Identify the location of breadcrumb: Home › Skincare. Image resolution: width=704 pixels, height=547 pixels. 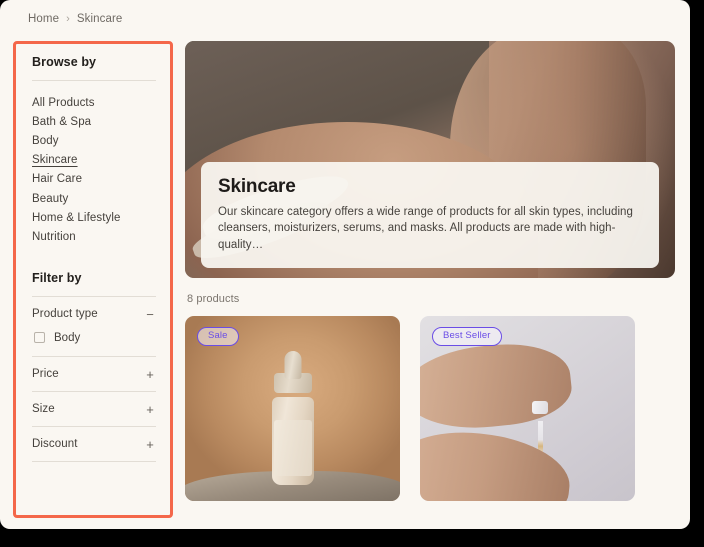
(75, 19).